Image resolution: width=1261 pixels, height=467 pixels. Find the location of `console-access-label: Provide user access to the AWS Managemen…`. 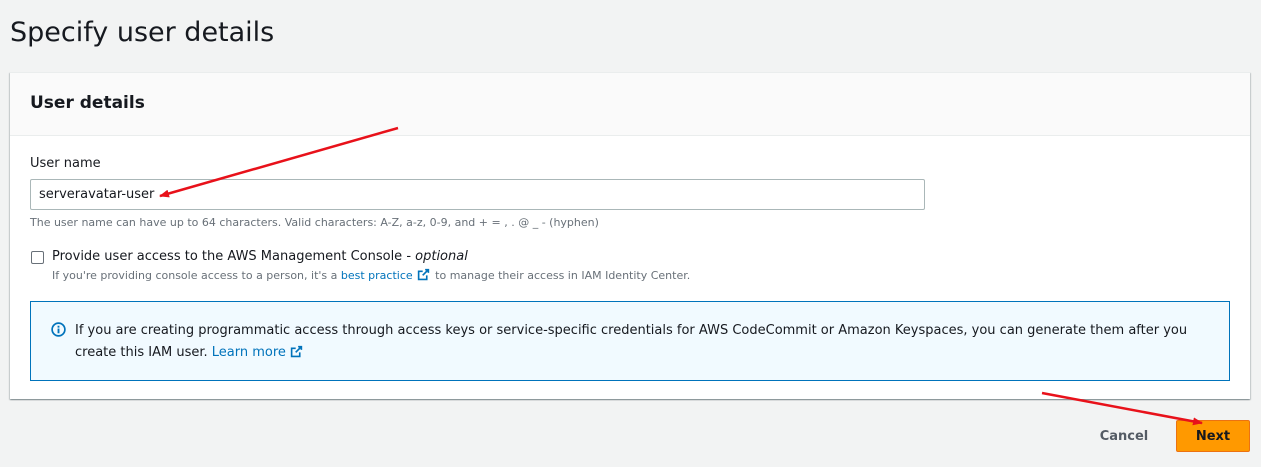

console-access-label: Provide user access to the AWS Managemen… is located at coordinates (260, 257).